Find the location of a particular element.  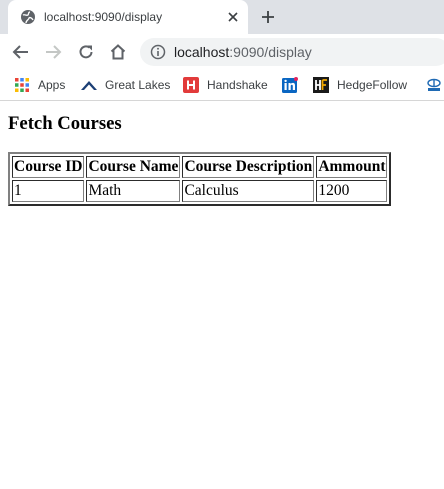

cell-course-description: Calculus is located at coordinates (248, 191).